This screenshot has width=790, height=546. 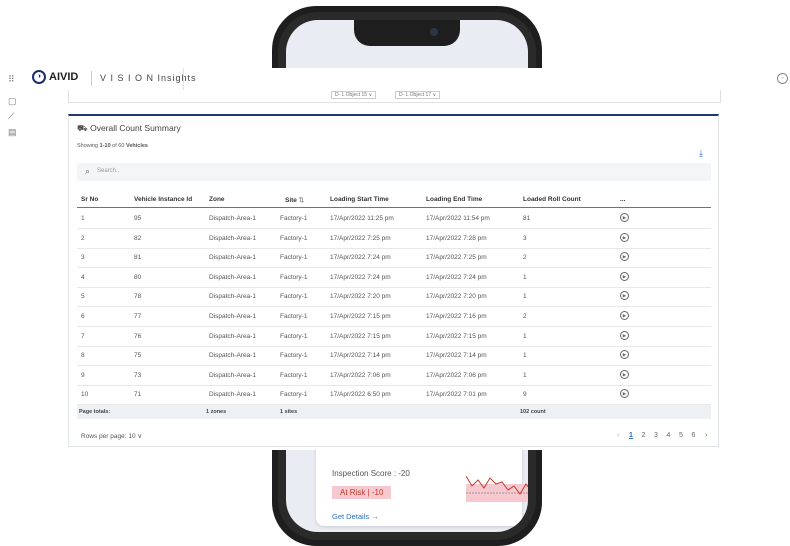 I want to click on cell-sr: 2, so click(x=83, y=238).